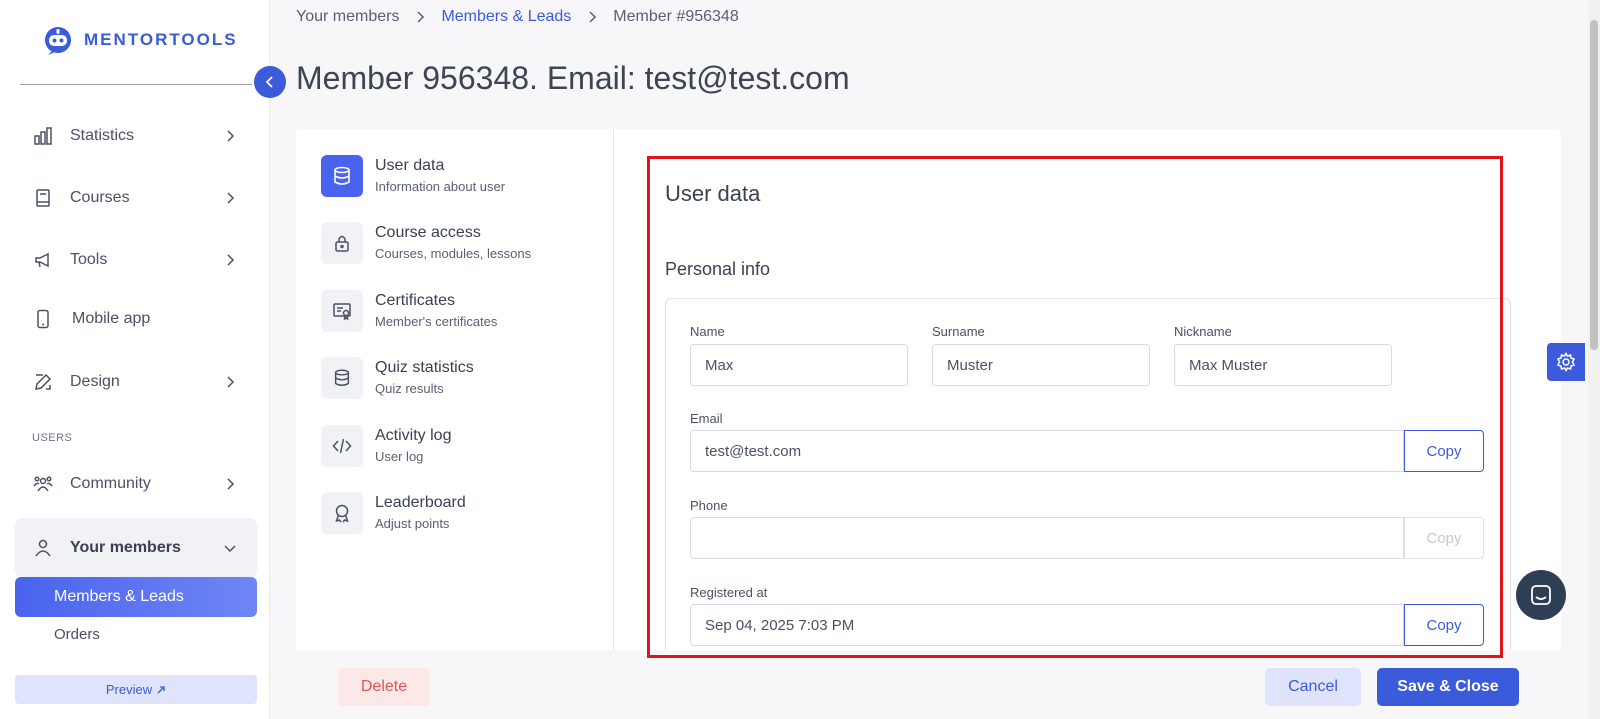 This screenshot has height=719, width=1600. Describe the element at coordinates (409, 388) in the screenshot. I see `tab-subtitle: Quiz results` at that location.